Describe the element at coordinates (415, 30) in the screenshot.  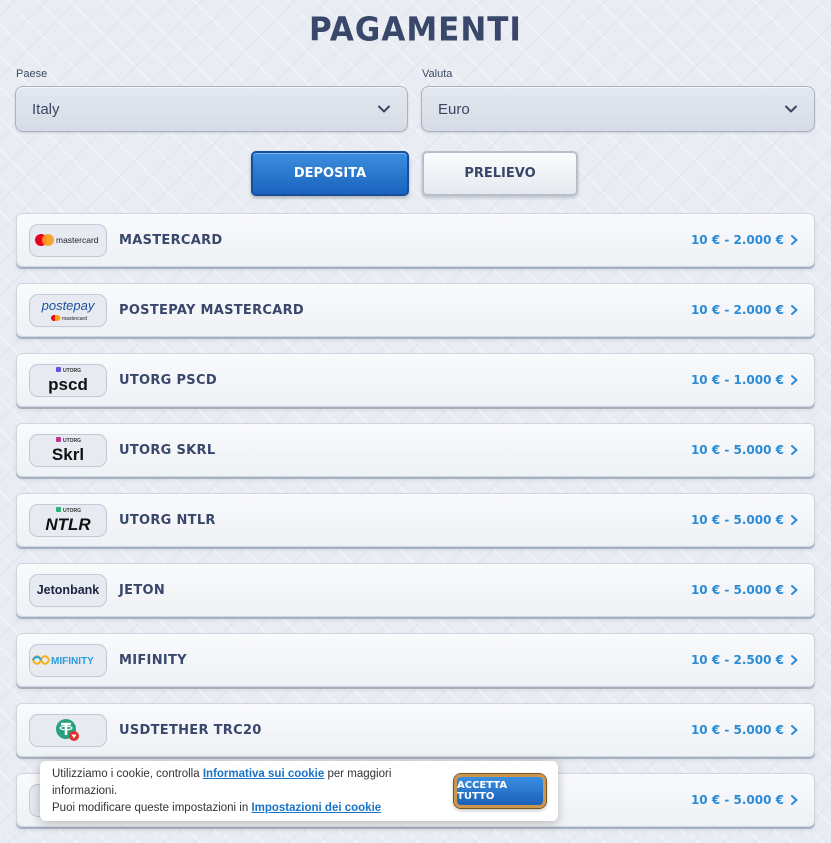
I see `page-title: PAGAMENTI` at that location.